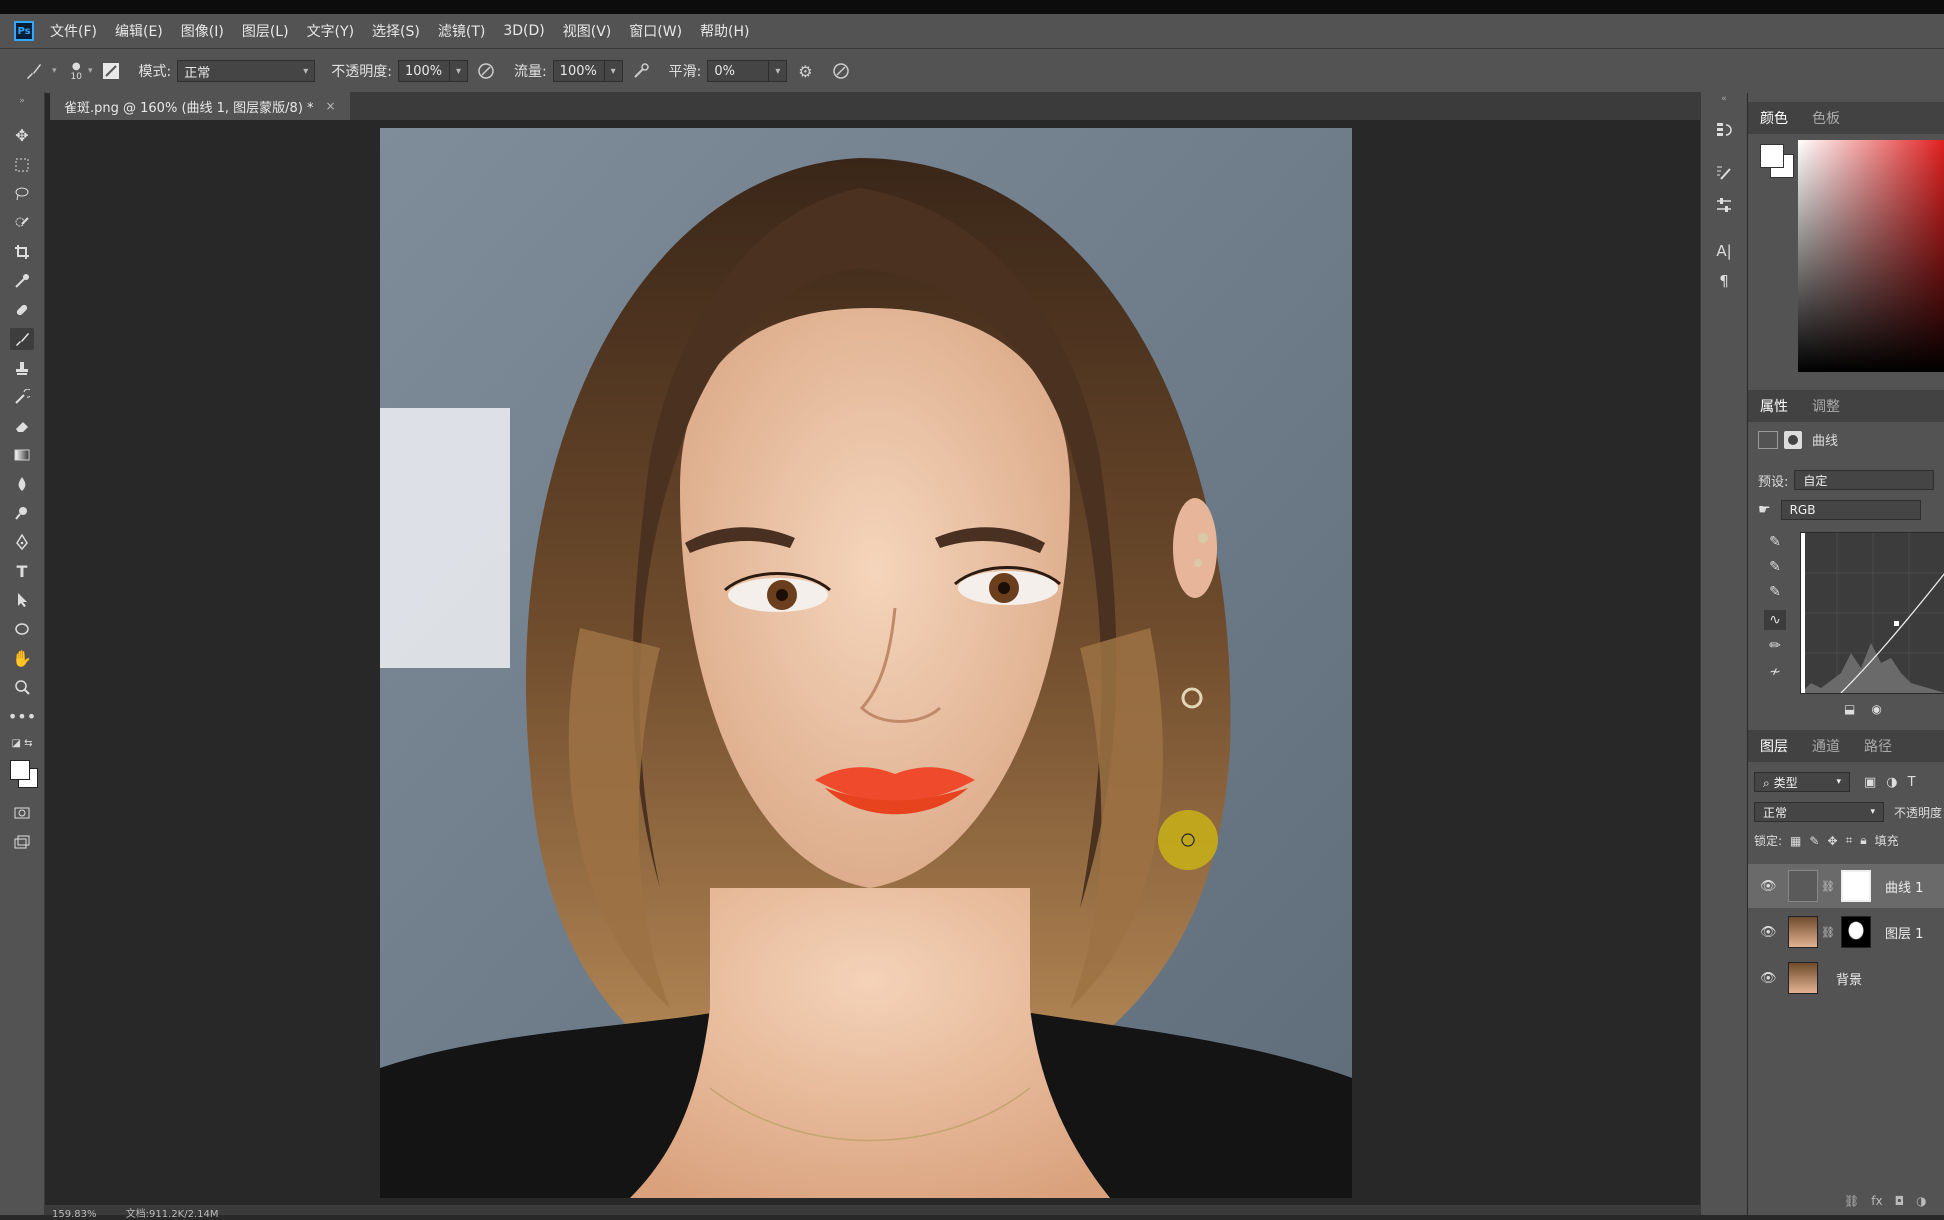 The image size is (1944, 1220). I want to click on layer-row-curves: 👁︎ ⛓︎ 曲线 1, so click(1846, 886).